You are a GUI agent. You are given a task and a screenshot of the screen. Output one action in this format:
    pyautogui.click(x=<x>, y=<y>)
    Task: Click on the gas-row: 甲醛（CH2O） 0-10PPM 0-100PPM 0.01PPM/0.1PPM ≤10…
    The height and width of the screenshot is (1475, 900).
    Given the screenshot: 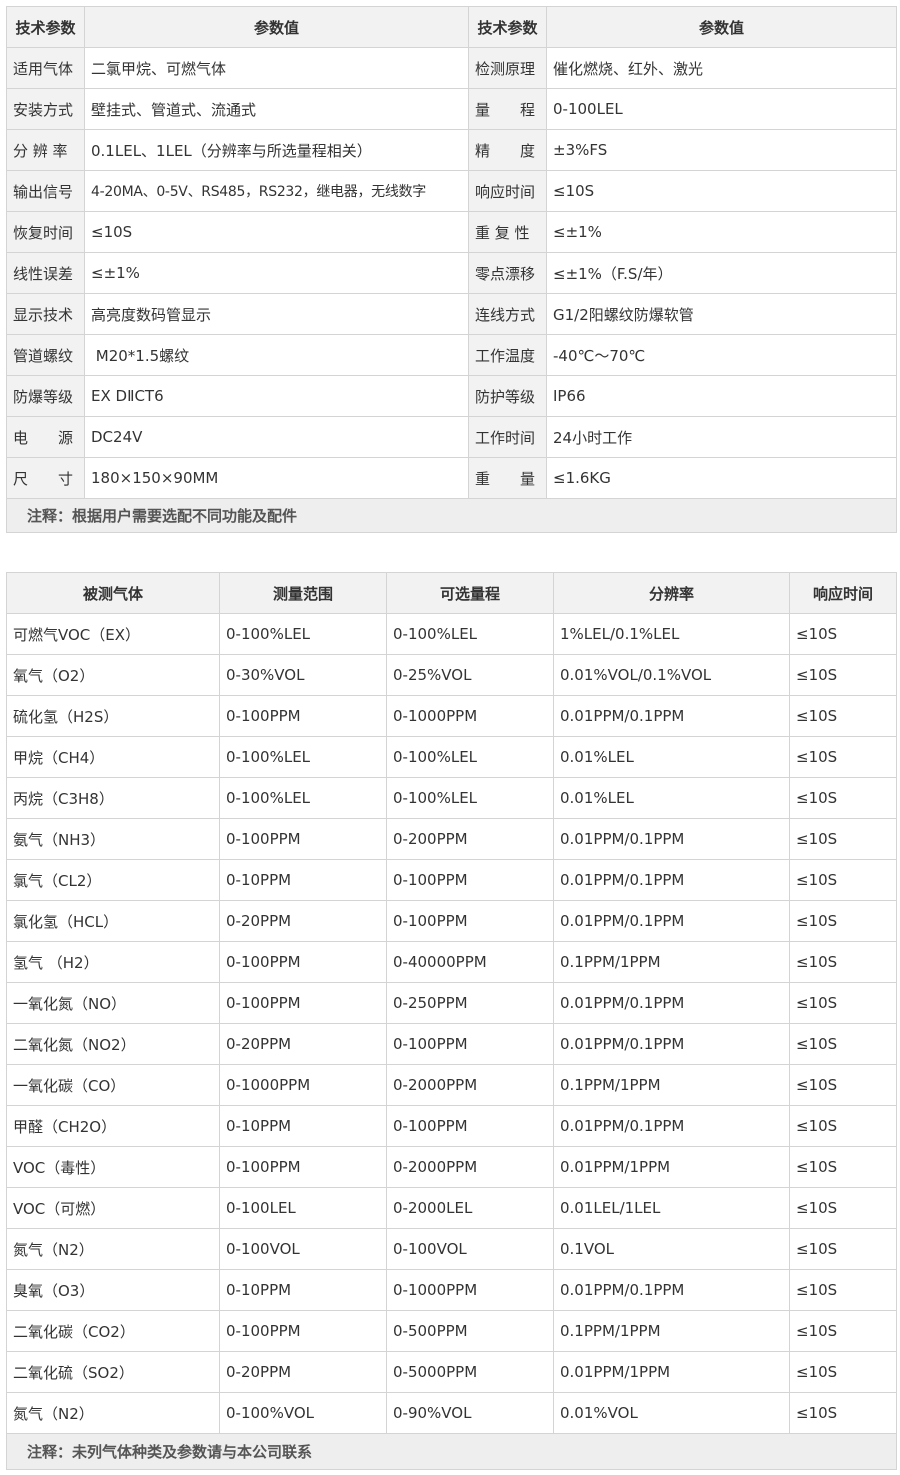 What is the action you would take?
    pyautogui.click(x=451, y=1126)
    